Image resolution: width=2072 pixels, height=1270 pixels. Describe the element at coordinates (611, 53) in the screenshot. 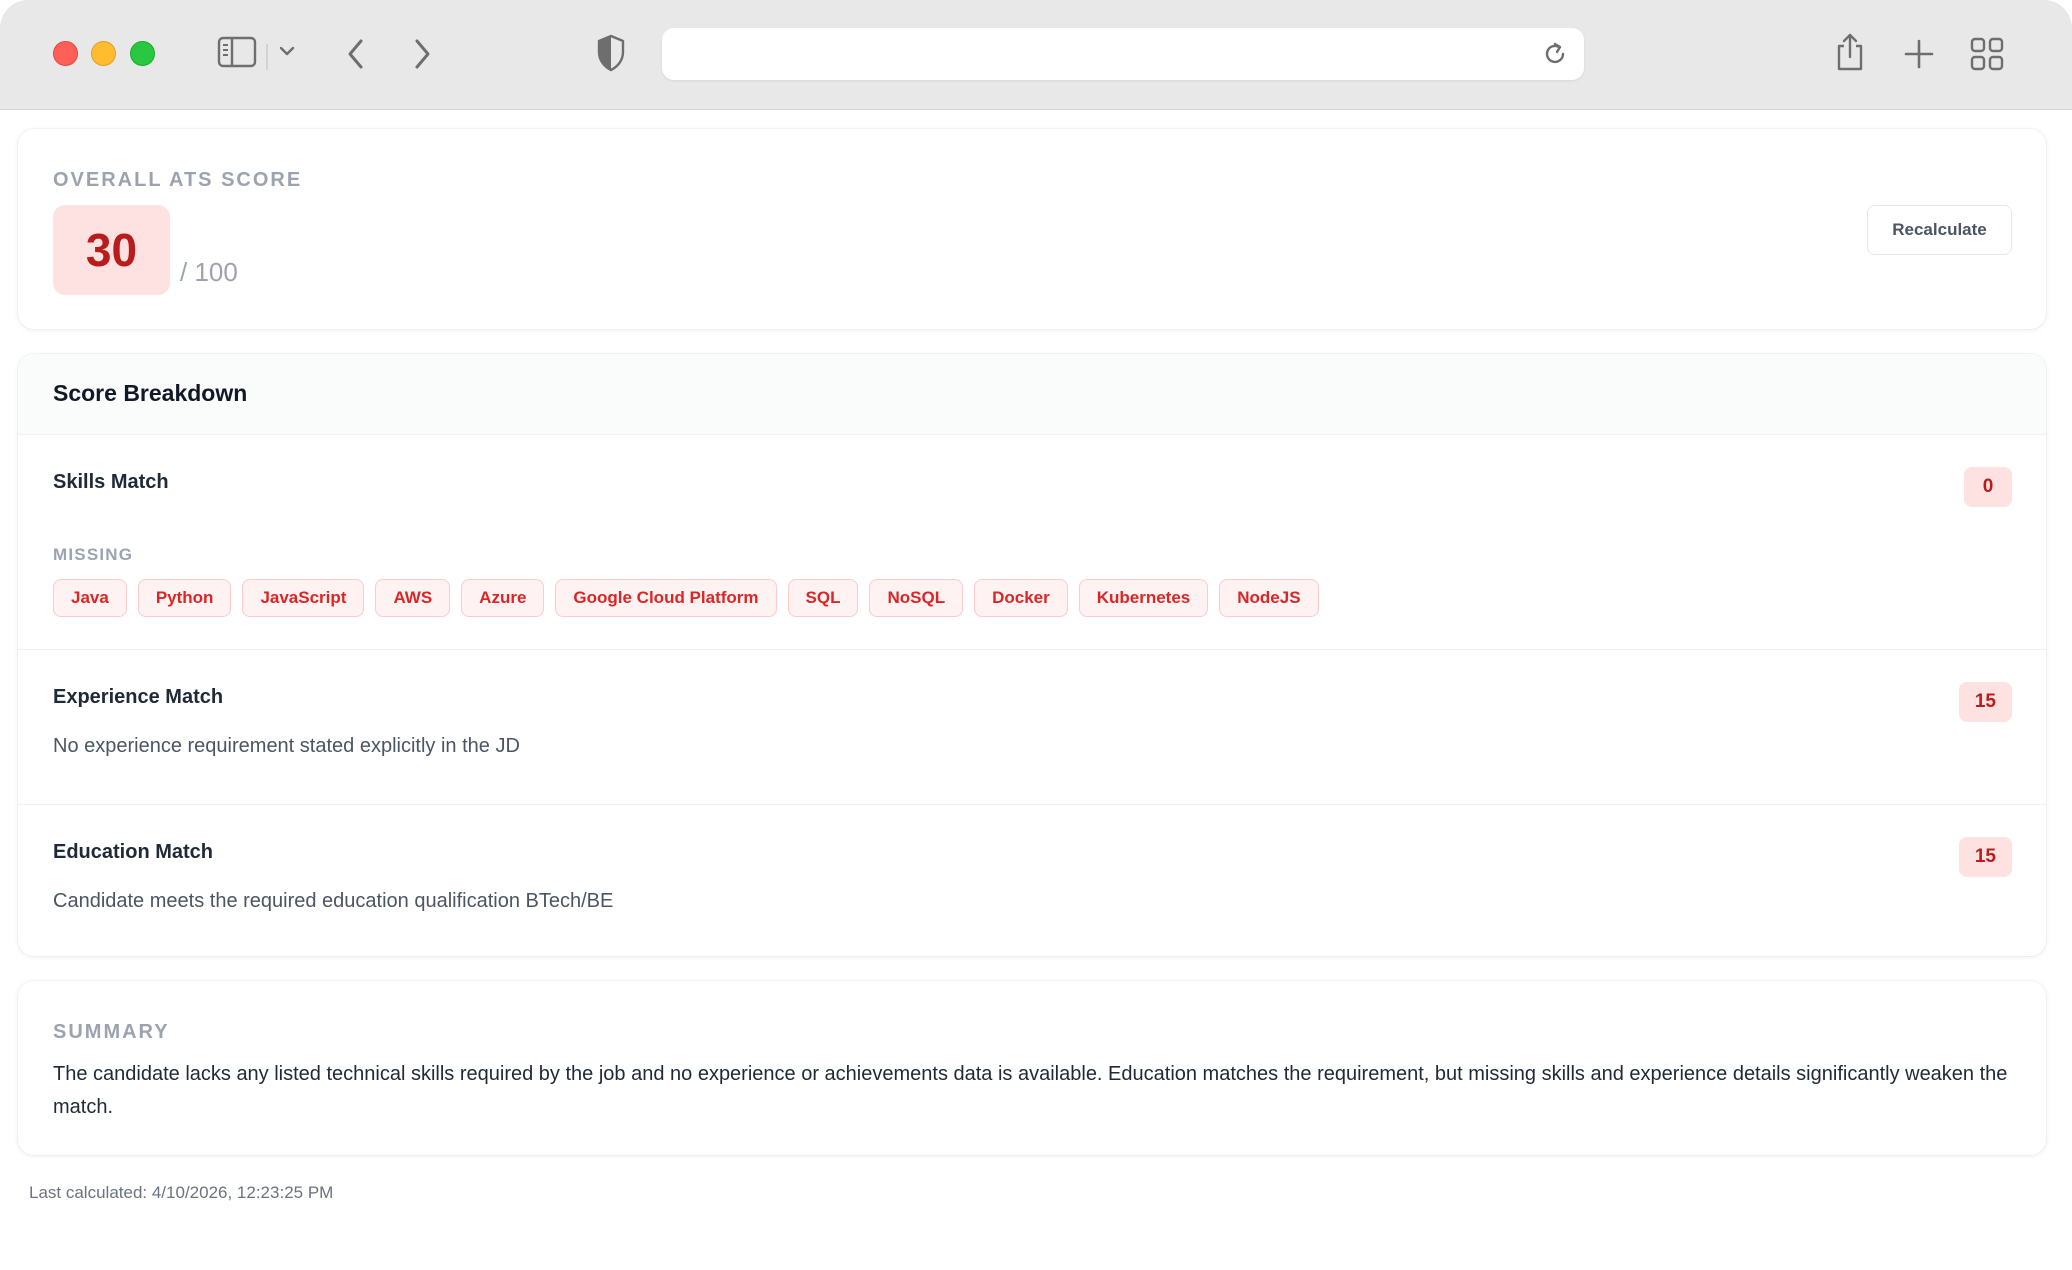

I see `shield-icon` at that location.